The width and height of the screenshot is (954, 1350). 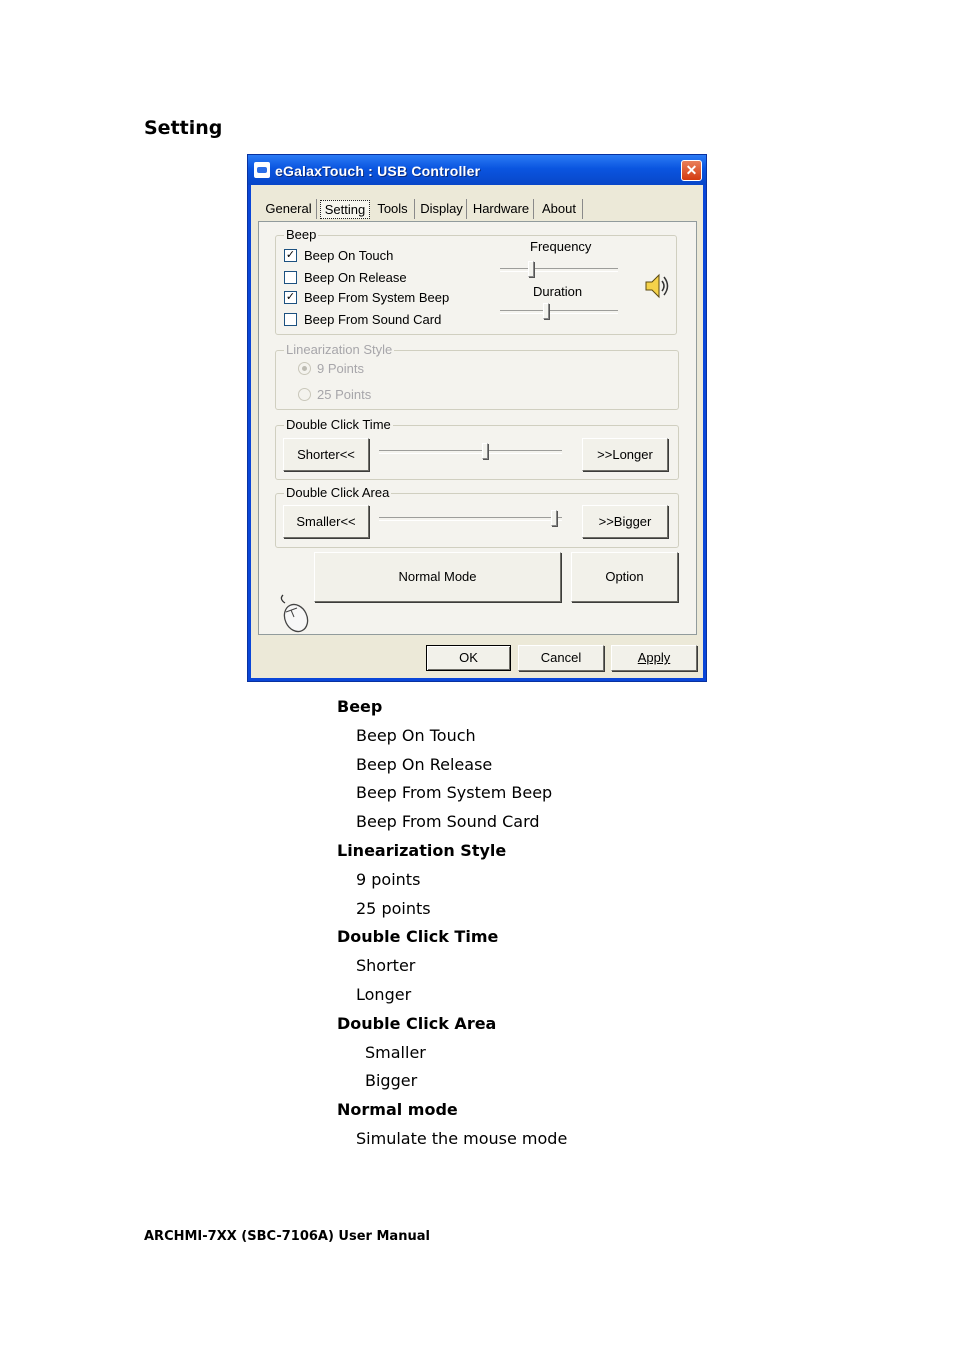 I want to click on tab-hardware: Hardware, so click(x=501, y=209).